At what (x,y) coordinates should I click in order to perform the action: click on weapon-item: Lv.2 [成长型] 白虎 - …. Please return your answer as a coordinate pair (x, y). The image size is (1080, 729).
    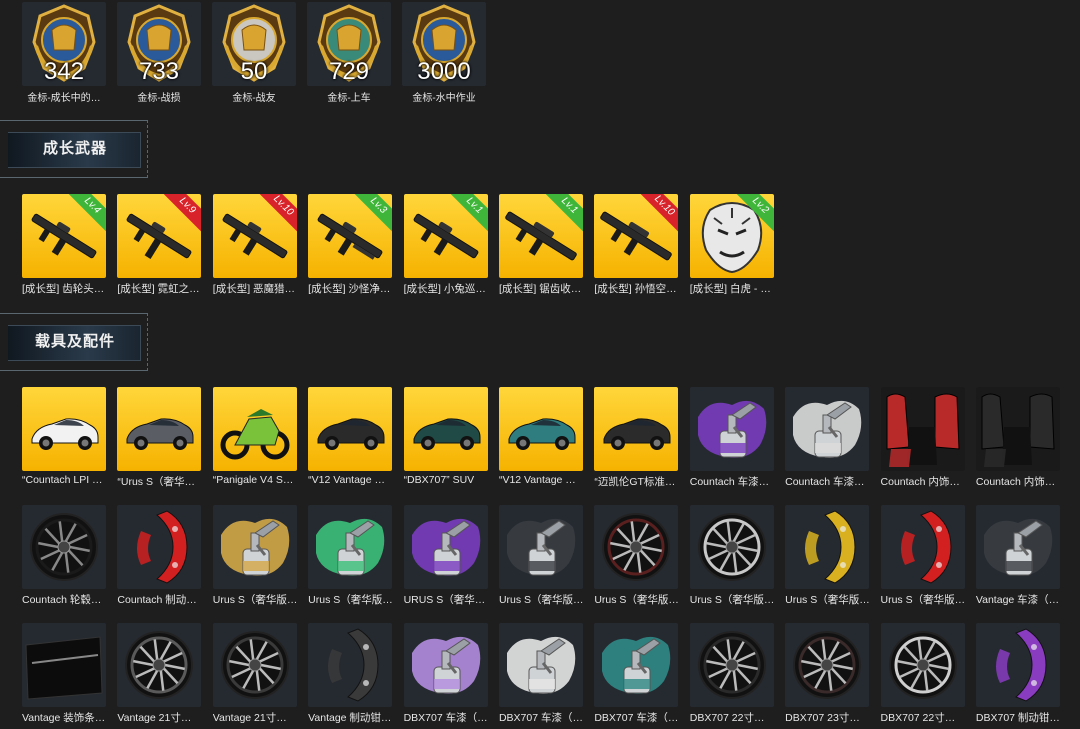
    Looking at the image, I should click on (737, 245).